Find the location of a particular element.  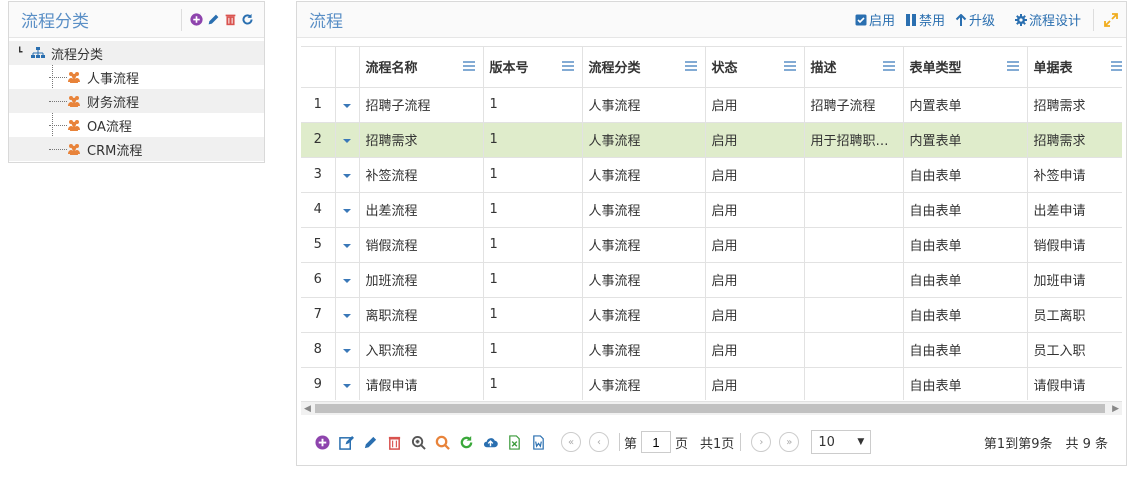

page-suffix: 页 is located at coordinates (682, 444).